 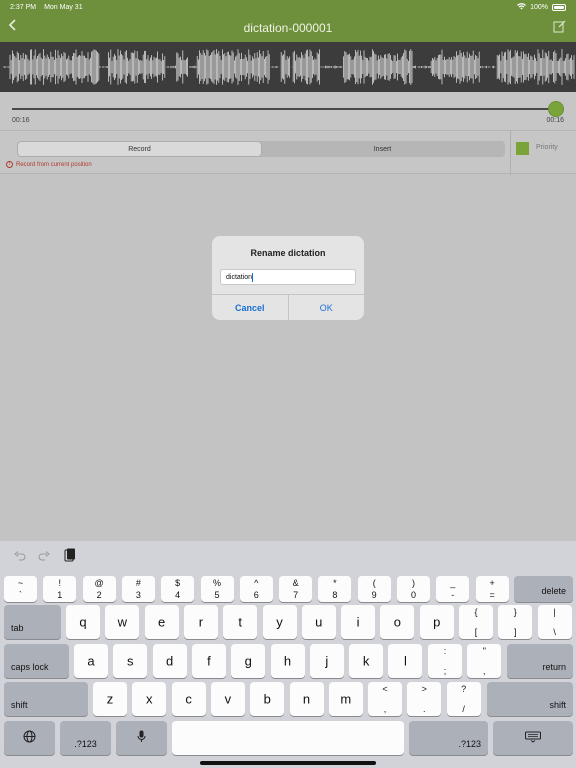 I want to click on key-shift-char: _, so click(x=453, y=583).